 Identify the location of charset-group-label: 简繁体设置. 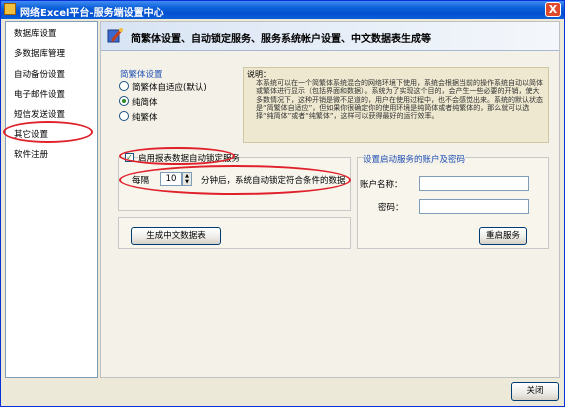
(141, 75).